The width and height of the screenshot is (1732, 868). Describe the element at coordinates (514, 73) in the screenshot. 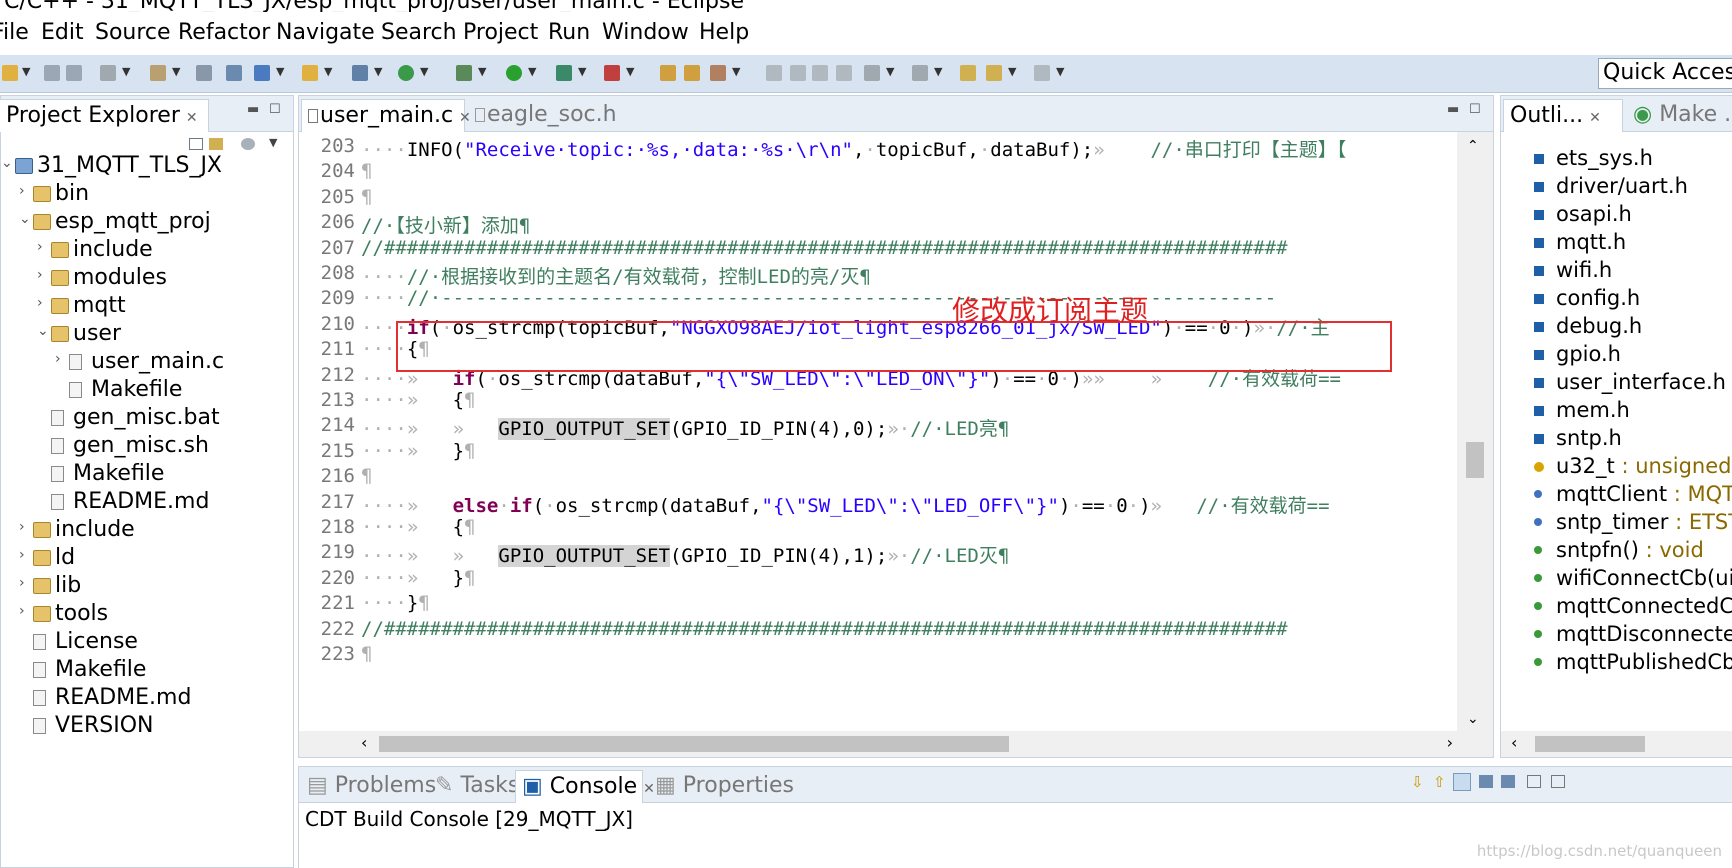

I see `run-icon` at that location.